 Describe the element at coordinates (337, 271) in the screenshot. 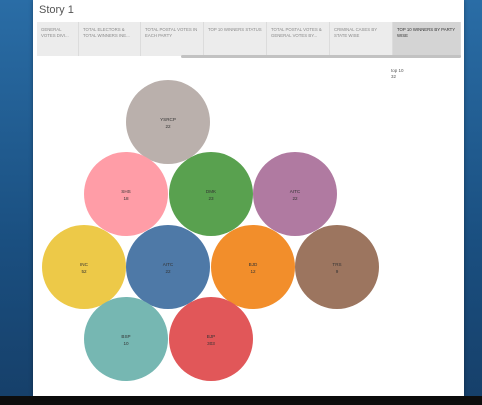

I see `bubble-value-label: 9` at that location.